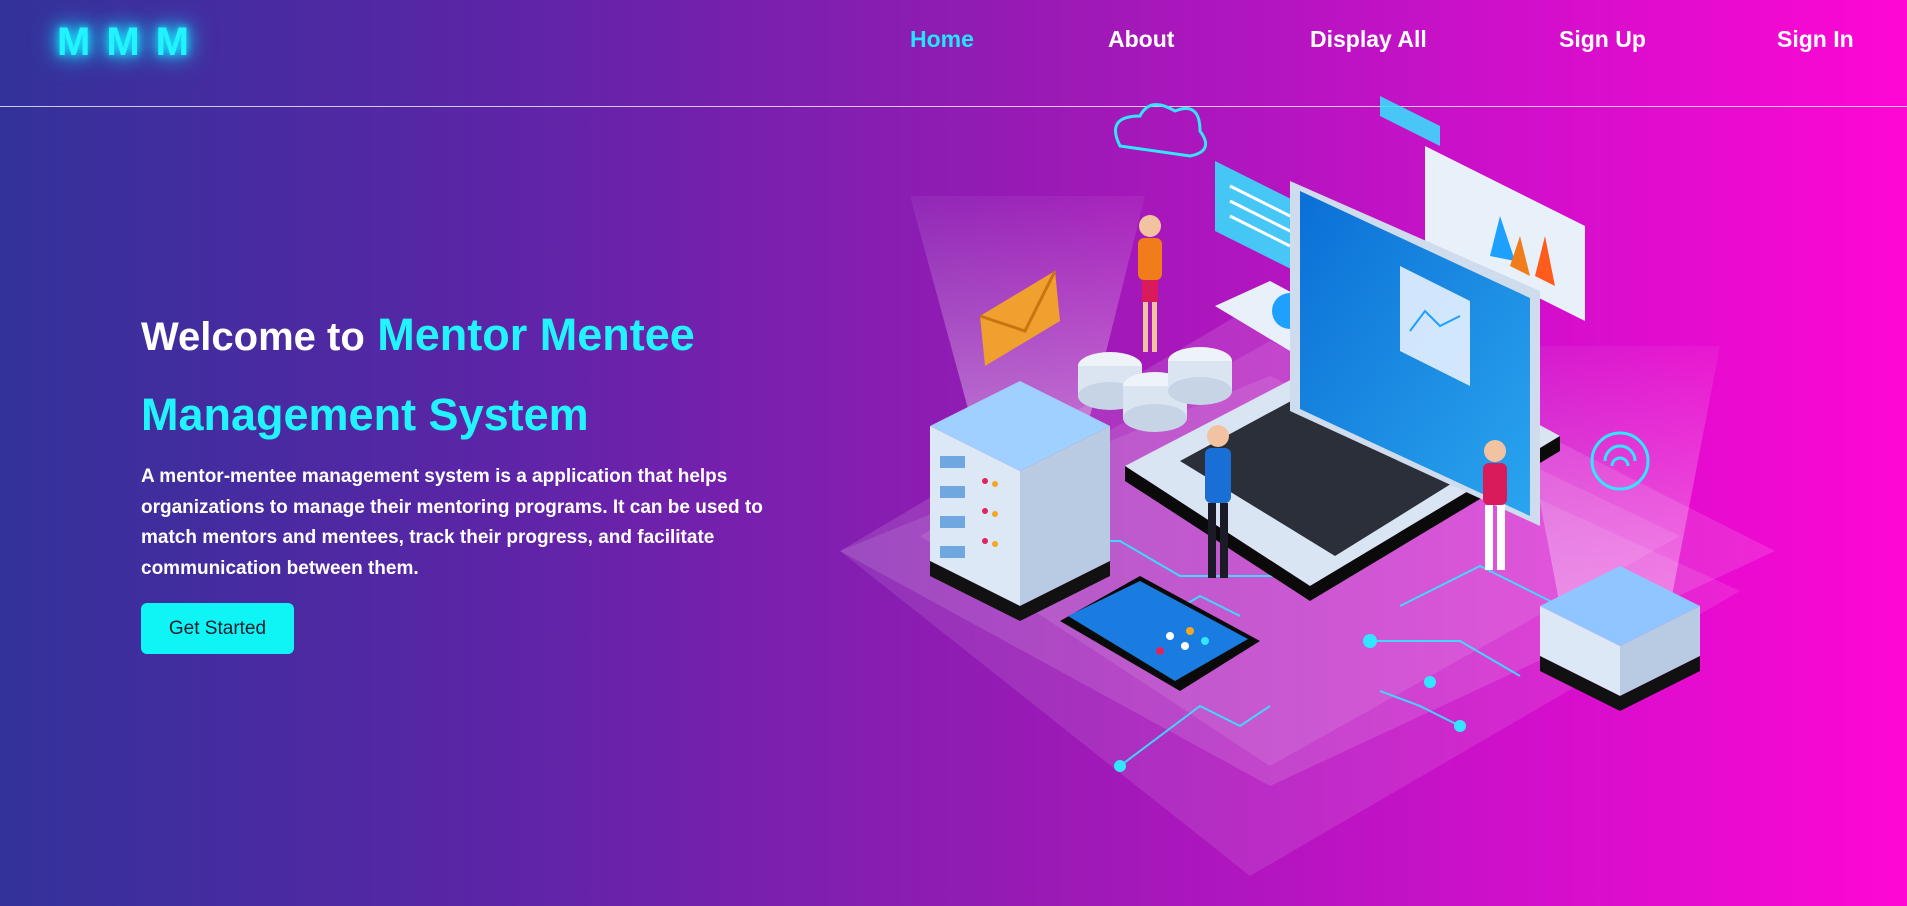 This screenshot has height=906, width=1907. What do you see at coordinates (1161, 130) in the screenshot?
I see `cloud-icon` at bounding box center [1161, 130].